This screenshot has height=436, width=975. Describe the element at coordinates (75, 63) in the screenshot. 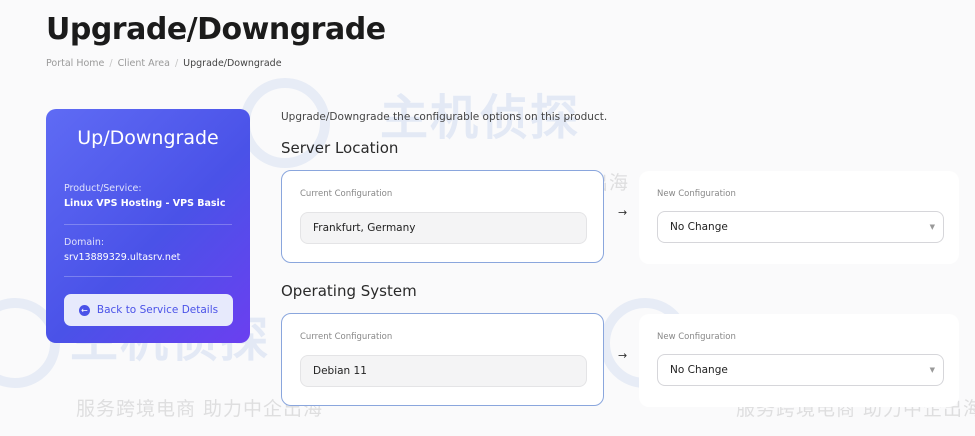

I see `breadcrumb-portal-home: Portal Home` at that location.